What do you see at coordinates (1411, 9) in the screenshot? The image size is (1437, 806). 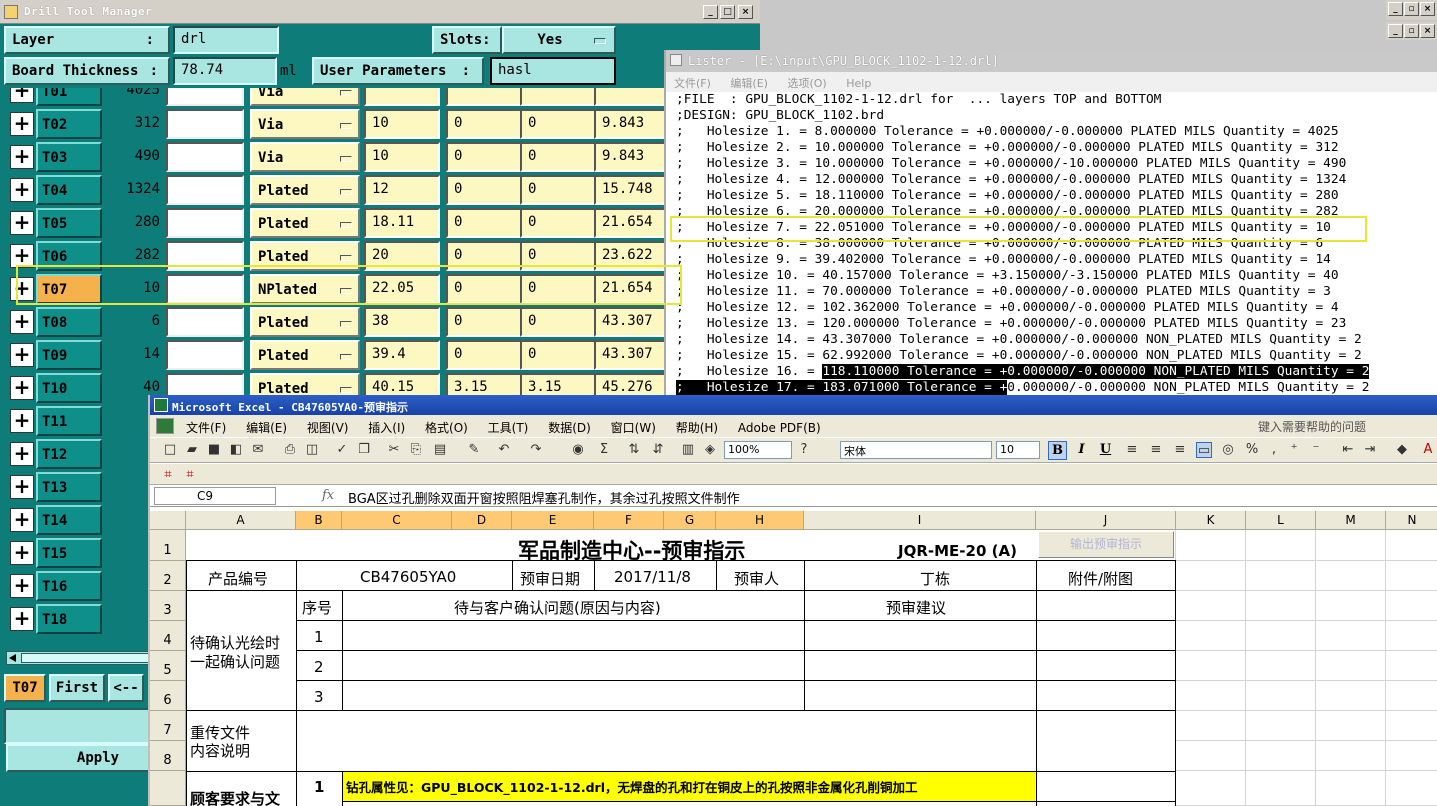 I see `restore-icon: ▫` at bounding box center [1411, 9].